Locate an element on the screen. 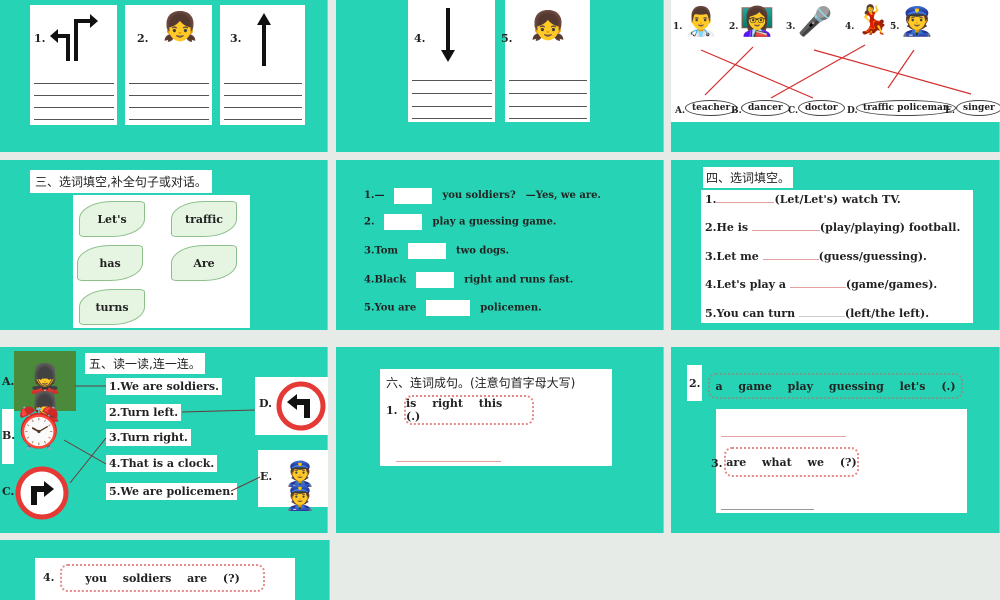 The width and height of the screenshot is (1000, 600). option-letter: C. is located at coordinates (793, 111).